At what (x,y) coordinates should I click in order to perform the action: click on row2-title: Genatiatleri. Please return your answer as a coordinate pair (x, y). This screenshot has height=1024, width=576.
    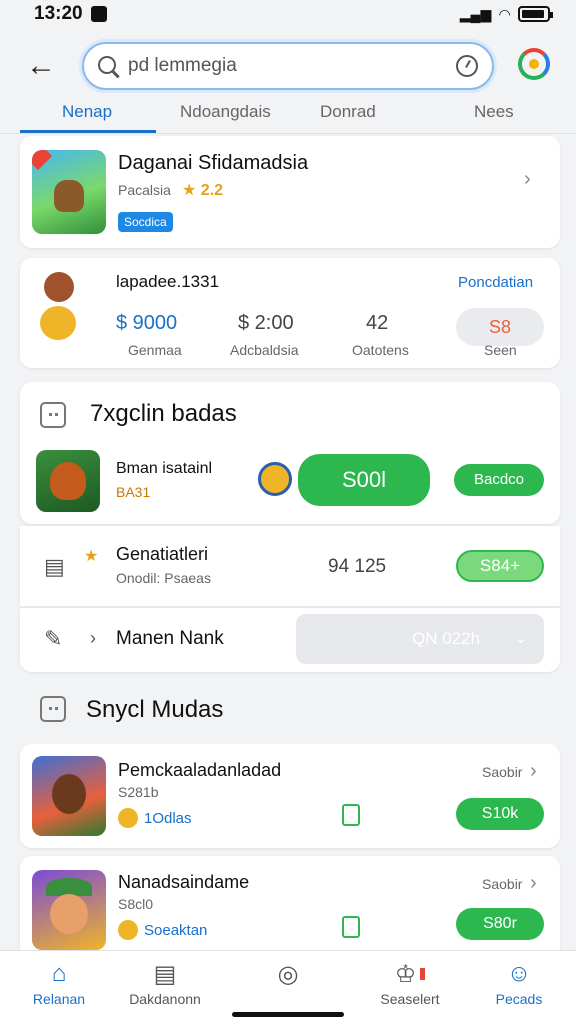
    Looking at the image, I should click on (162, 554).